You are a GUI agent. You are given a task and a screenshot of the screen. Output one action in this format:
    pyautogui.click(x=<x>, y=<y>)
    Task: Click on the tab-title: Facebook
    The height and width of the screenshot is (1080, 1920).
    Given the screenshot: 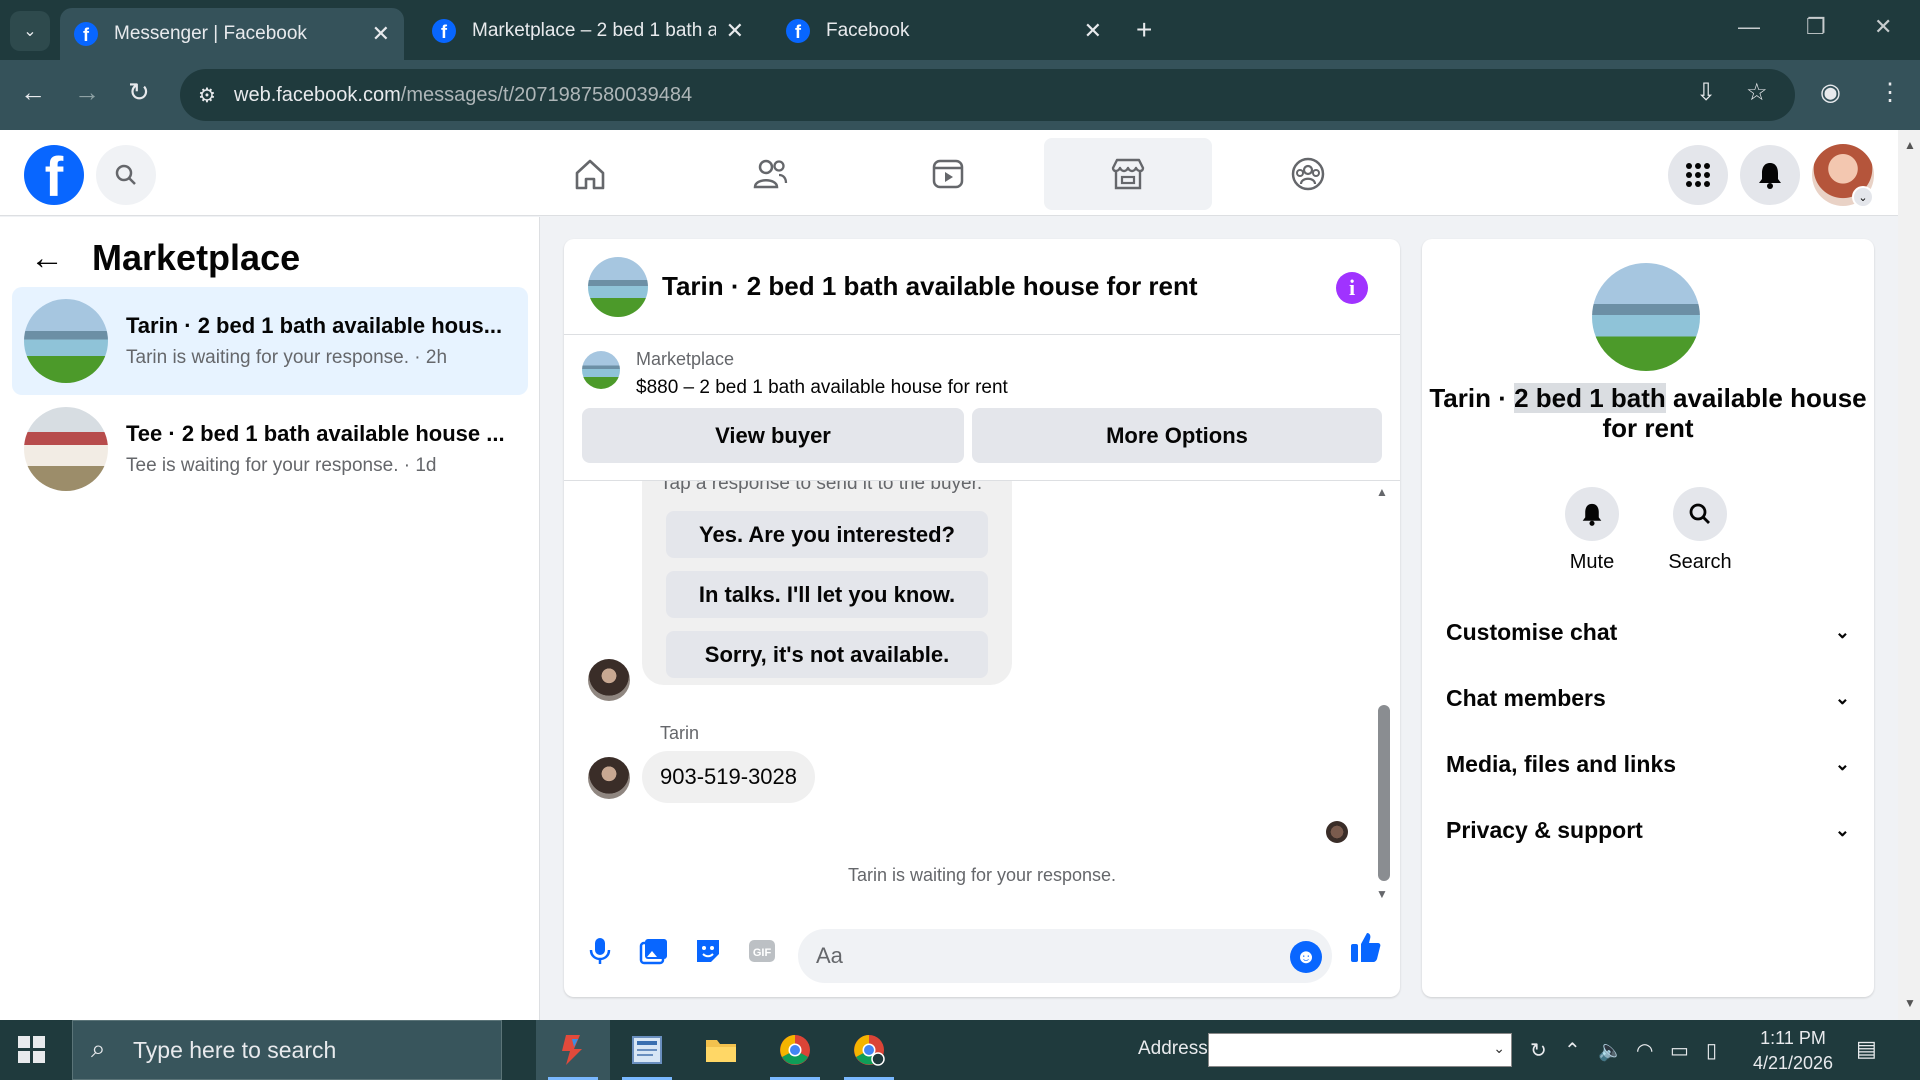 What is the action you would take?
    pyautogui.click(x=868, y=30)
    